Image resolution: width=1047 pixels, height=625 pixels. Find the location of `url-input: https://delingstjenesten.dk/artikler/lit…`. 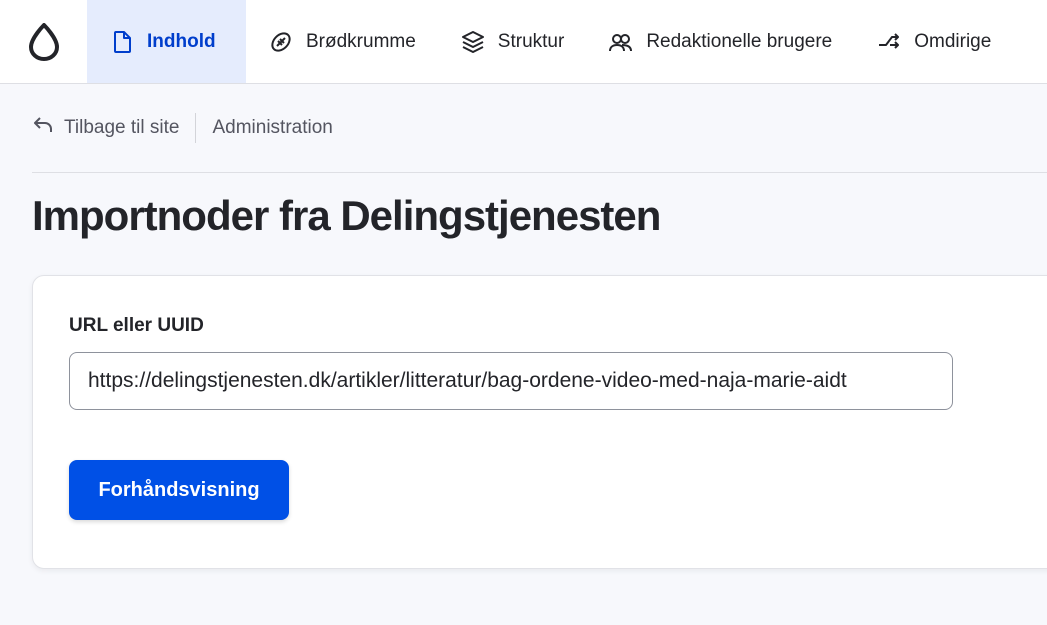

url-input: https://delingstjenesten.dk/artikler/lit… is located at coordinates (511, 381).